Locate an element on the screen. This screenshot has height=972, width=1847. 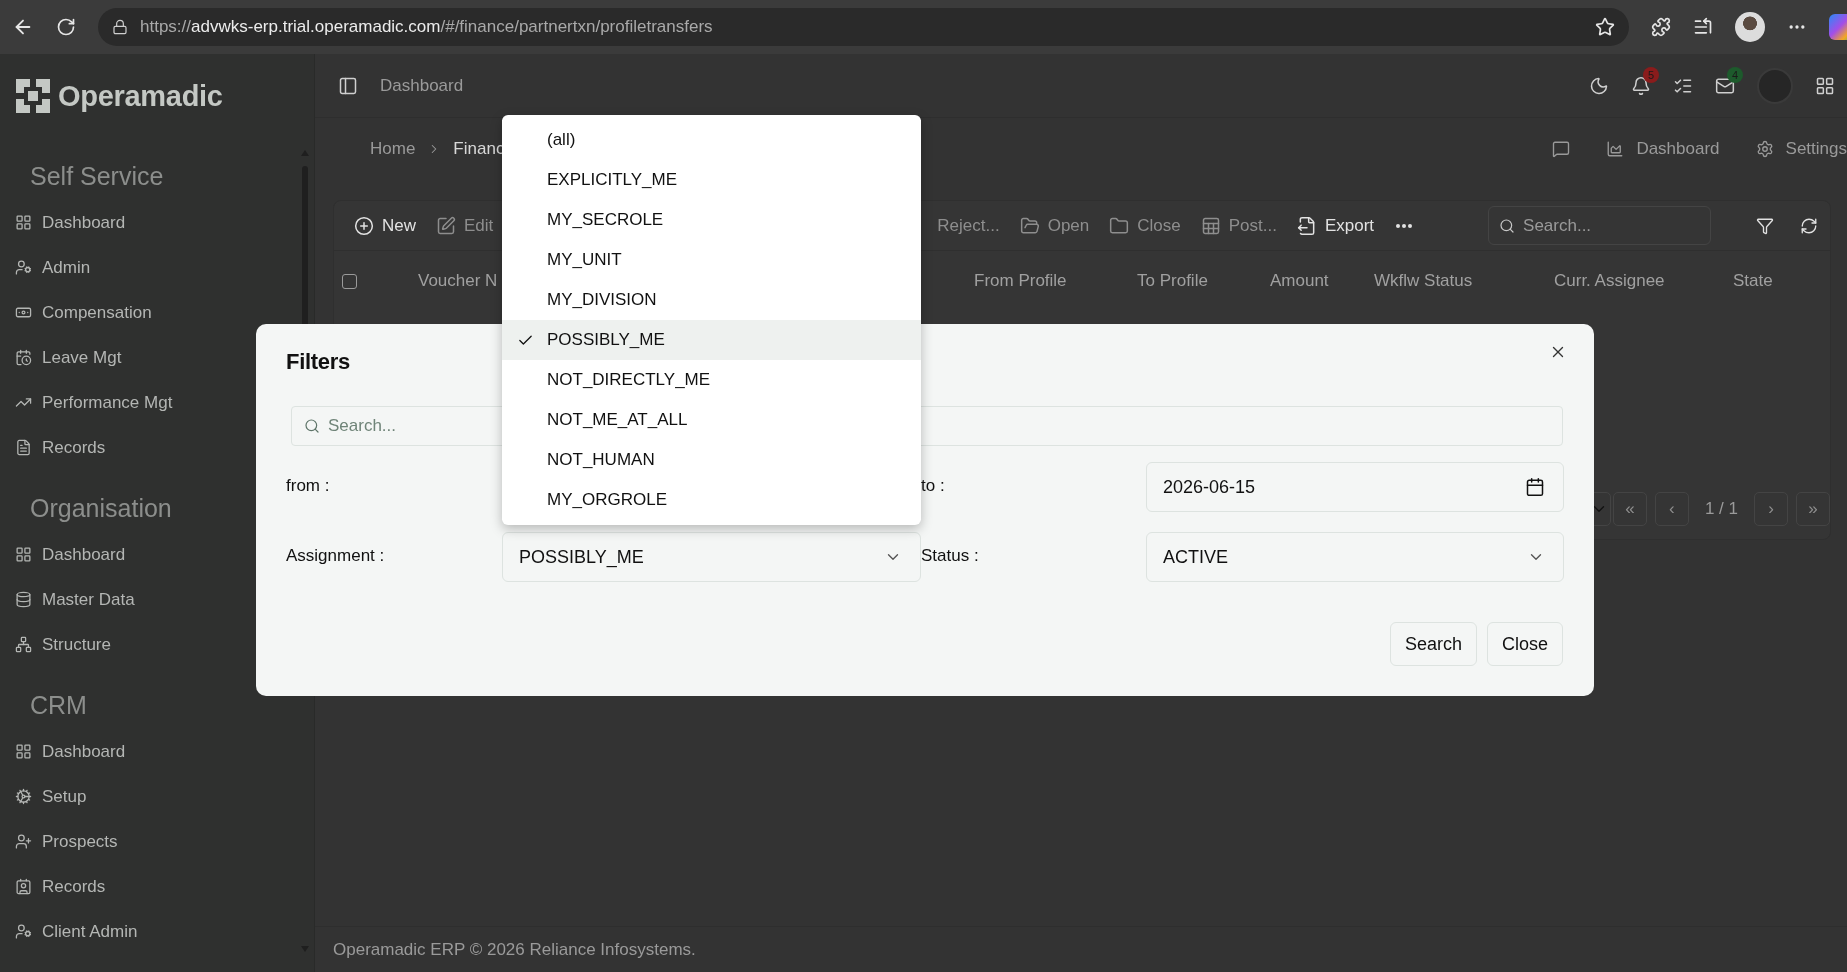
dropdown-option: MY_ORGROLE is located at coordinates (711, 500).